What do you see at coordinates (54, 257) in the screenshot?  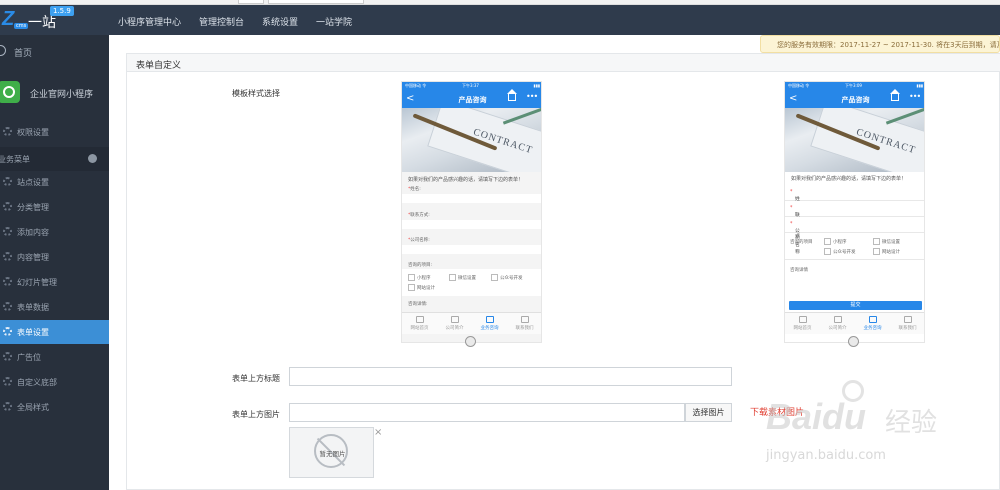 I see `sidebar-item-content-manage: 内容管理` at bounding box center [54, 257].